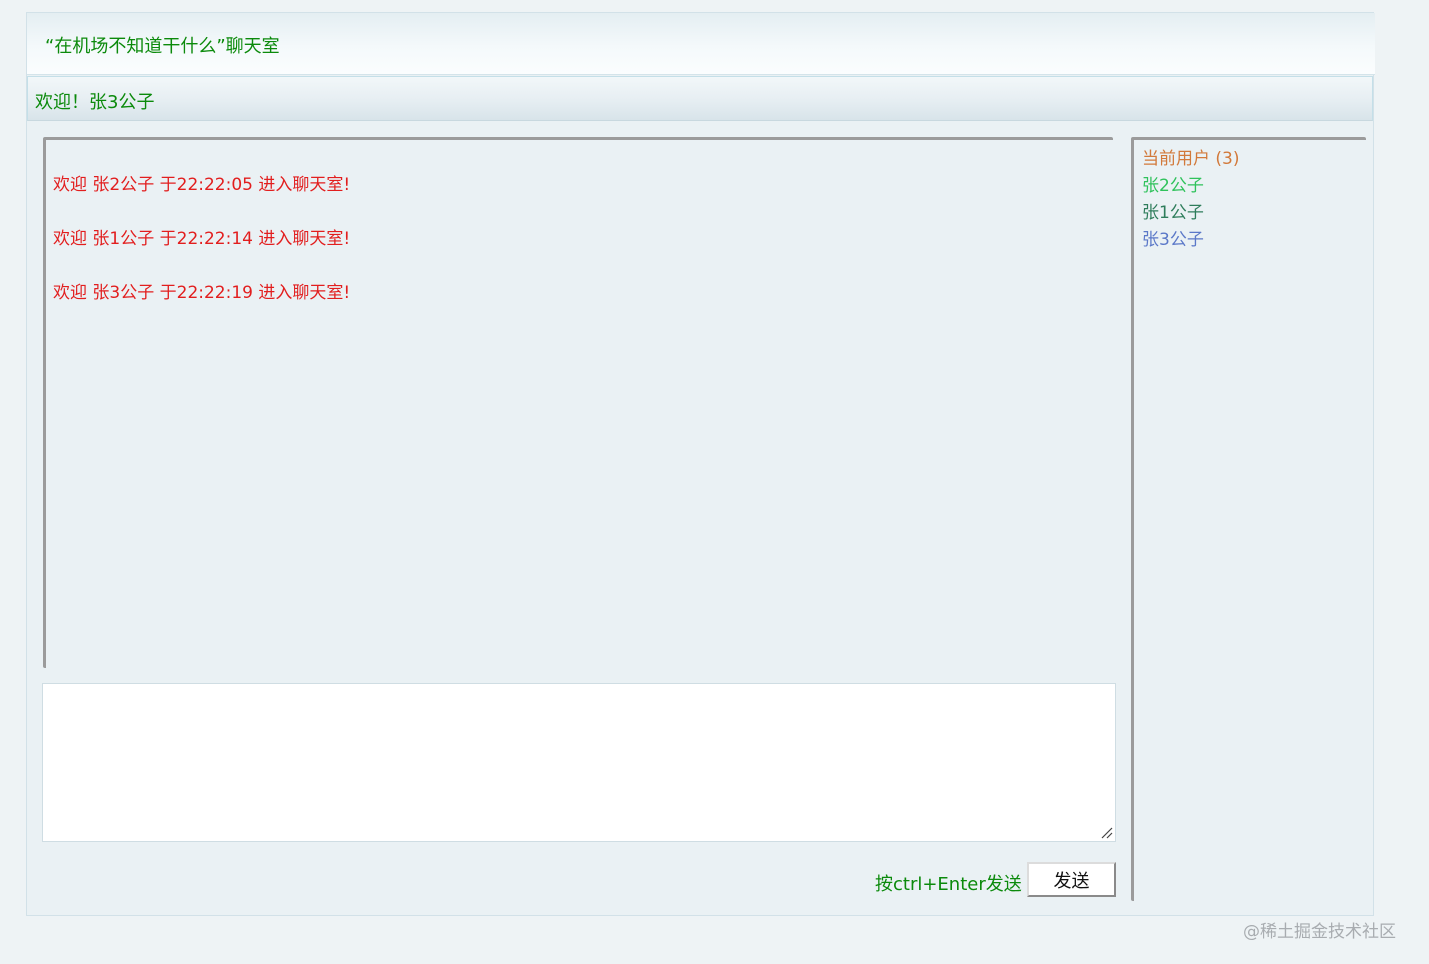 The image size is (1429, 964). I want to click on message-item: 欢迎 张1公子 于22:22:14 进入聊天室!, so click(202, 239).